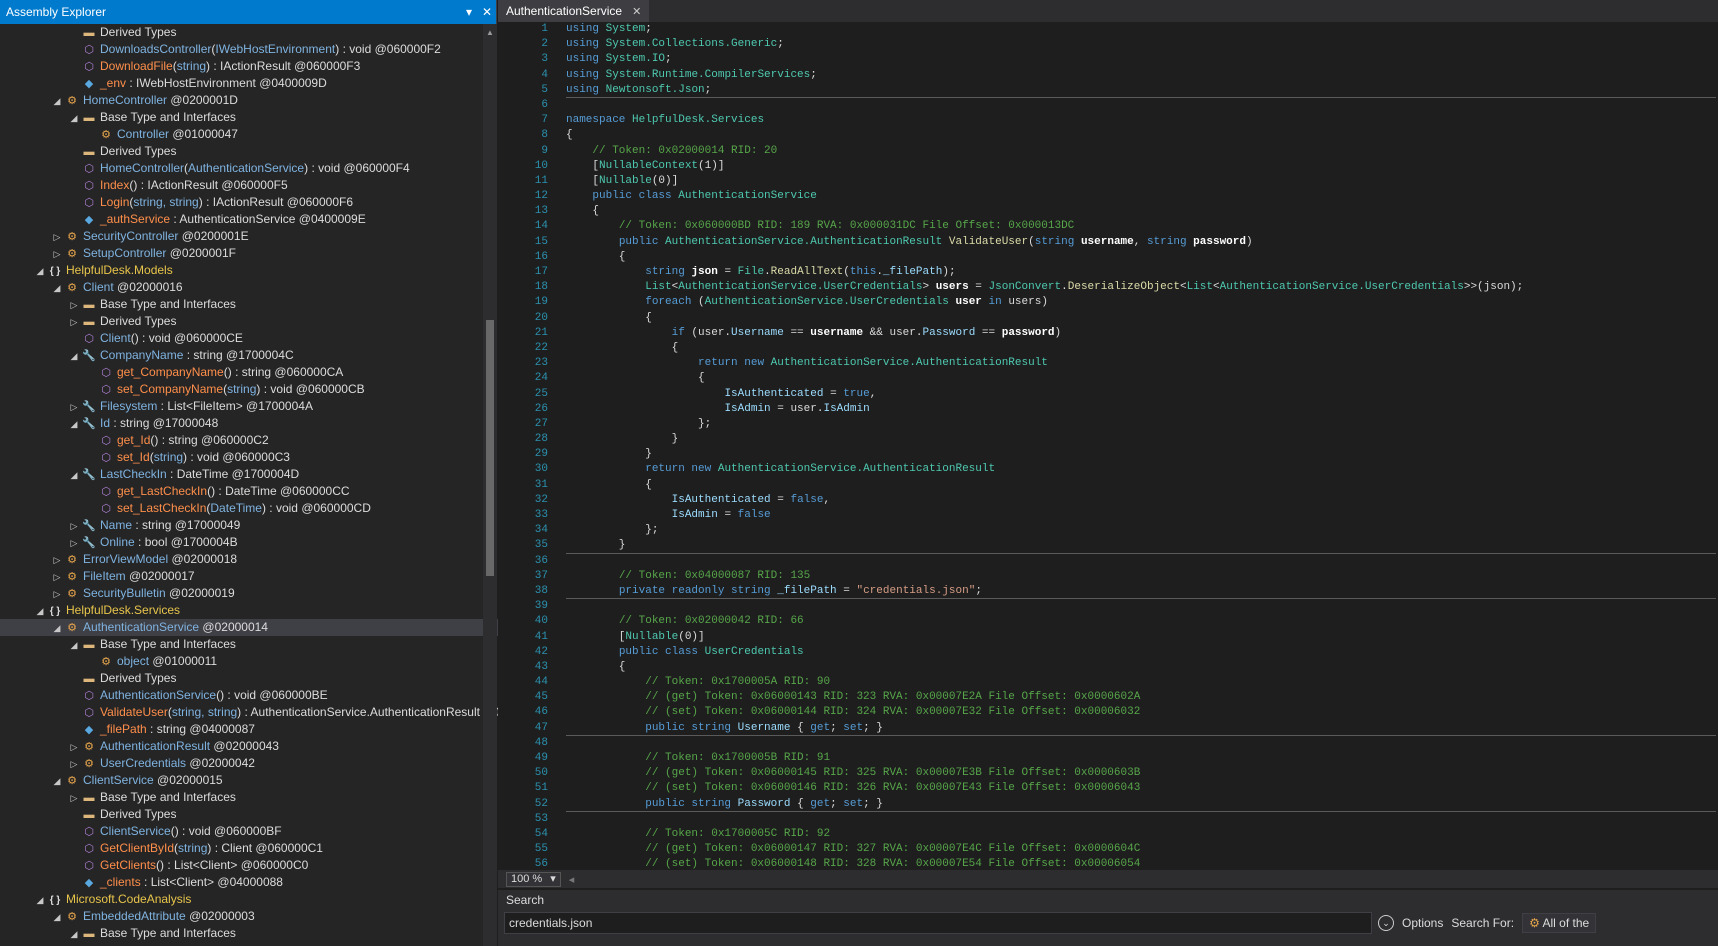 The width and height of the screenshot is (1718, 946). Describe the element at coordinates (1141, 151) in the screenshot. I see `code-line: // Token: 0x02000014 RID: 20` at that location.